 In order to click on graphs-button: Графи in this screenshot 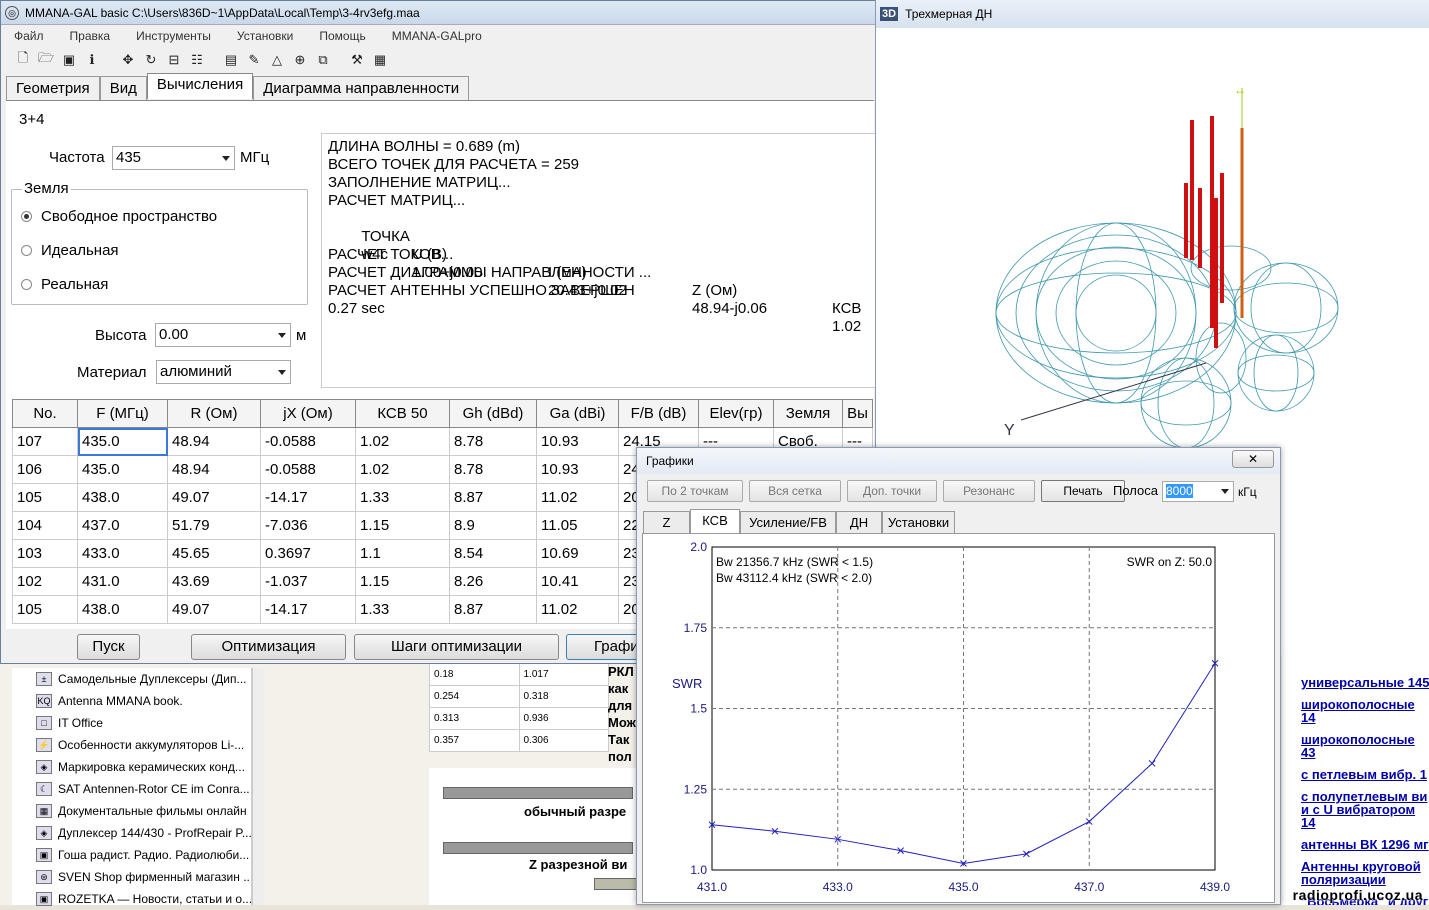, I will do `click(603, 647)`.